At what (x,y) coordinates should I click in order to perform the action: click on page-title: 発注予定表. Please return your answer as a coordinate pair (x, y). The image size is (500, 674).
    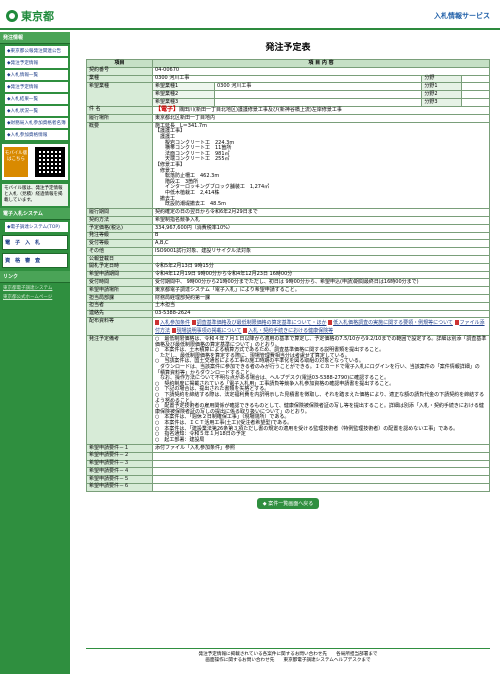
    Looking at the image, I should click on (288, 48).